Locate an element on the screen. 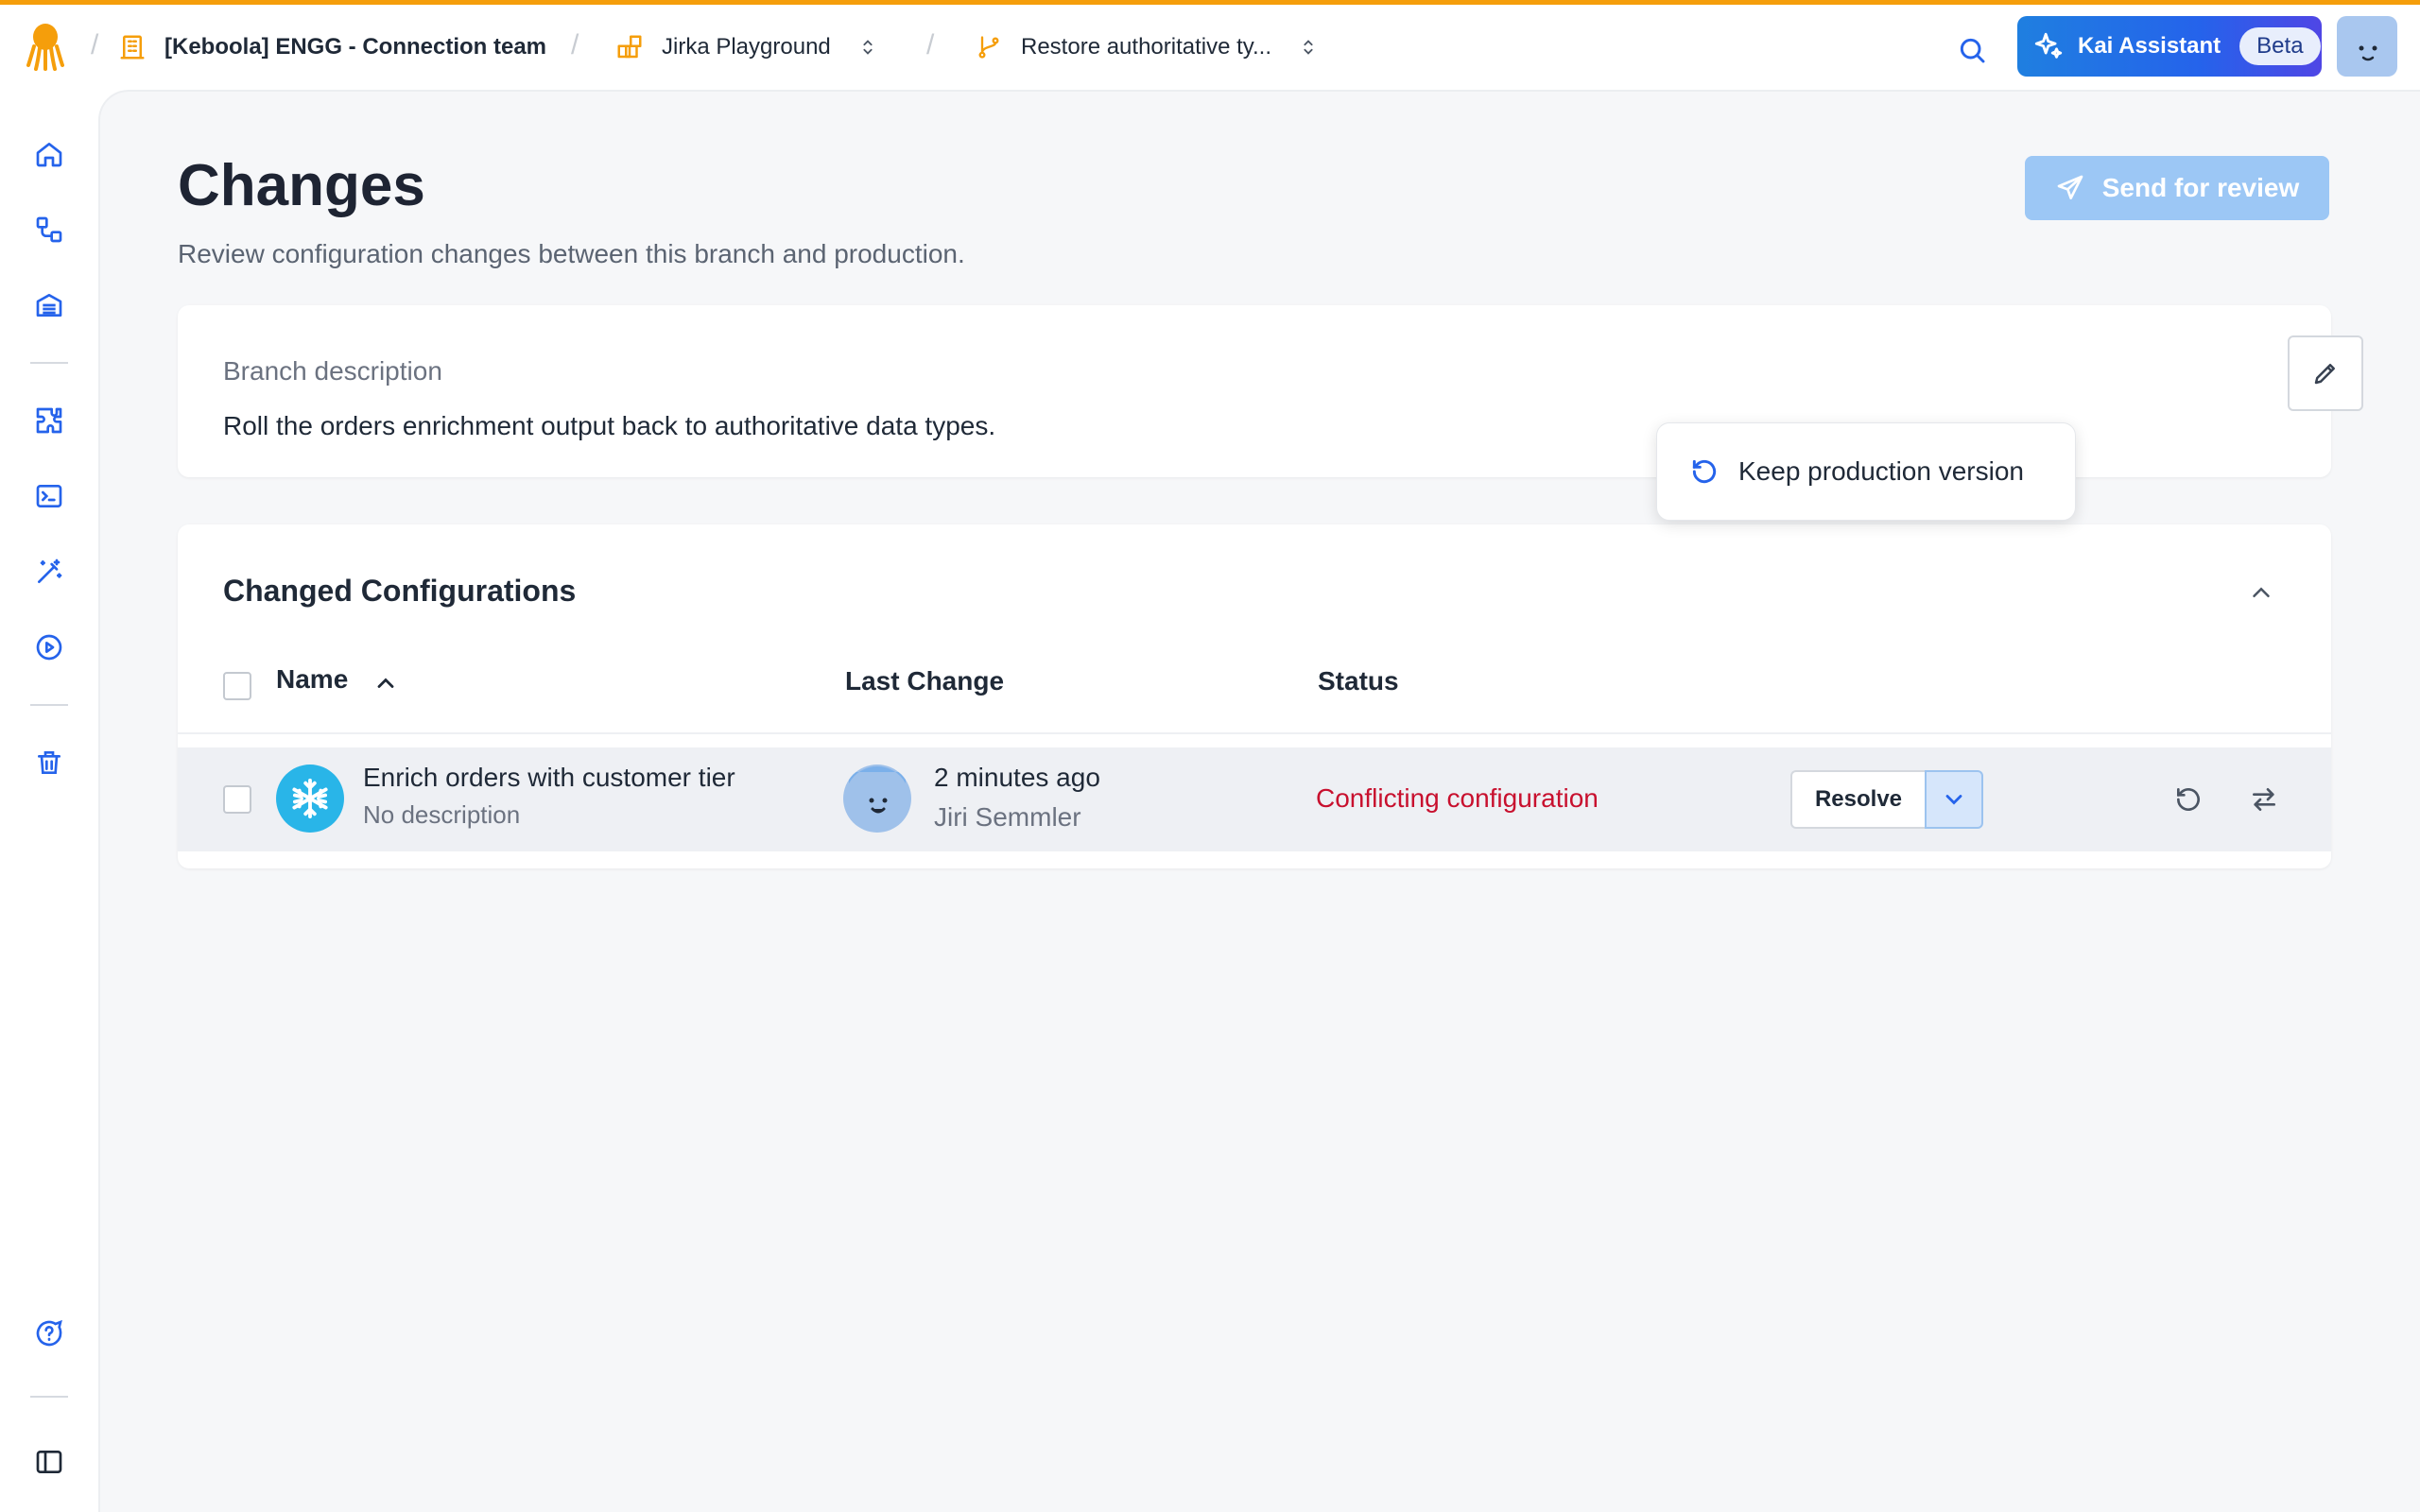 Image resolution: width=2420 pixels, height=1512 pixels. trash-icon is located at coordinates (49, 762).